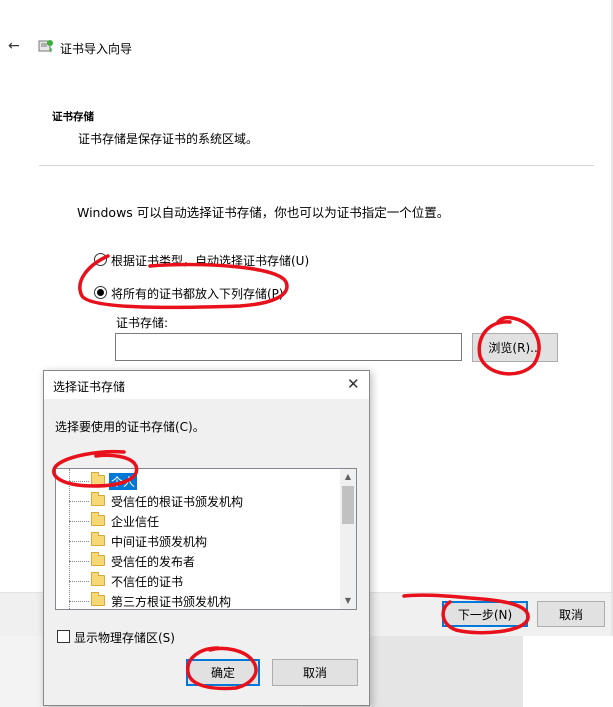 The height and width of the screenshot is (707, 613). What do you see at coordinates (316, 165) in the screenshot?
I see `divider` at bounding box center [316, 165].